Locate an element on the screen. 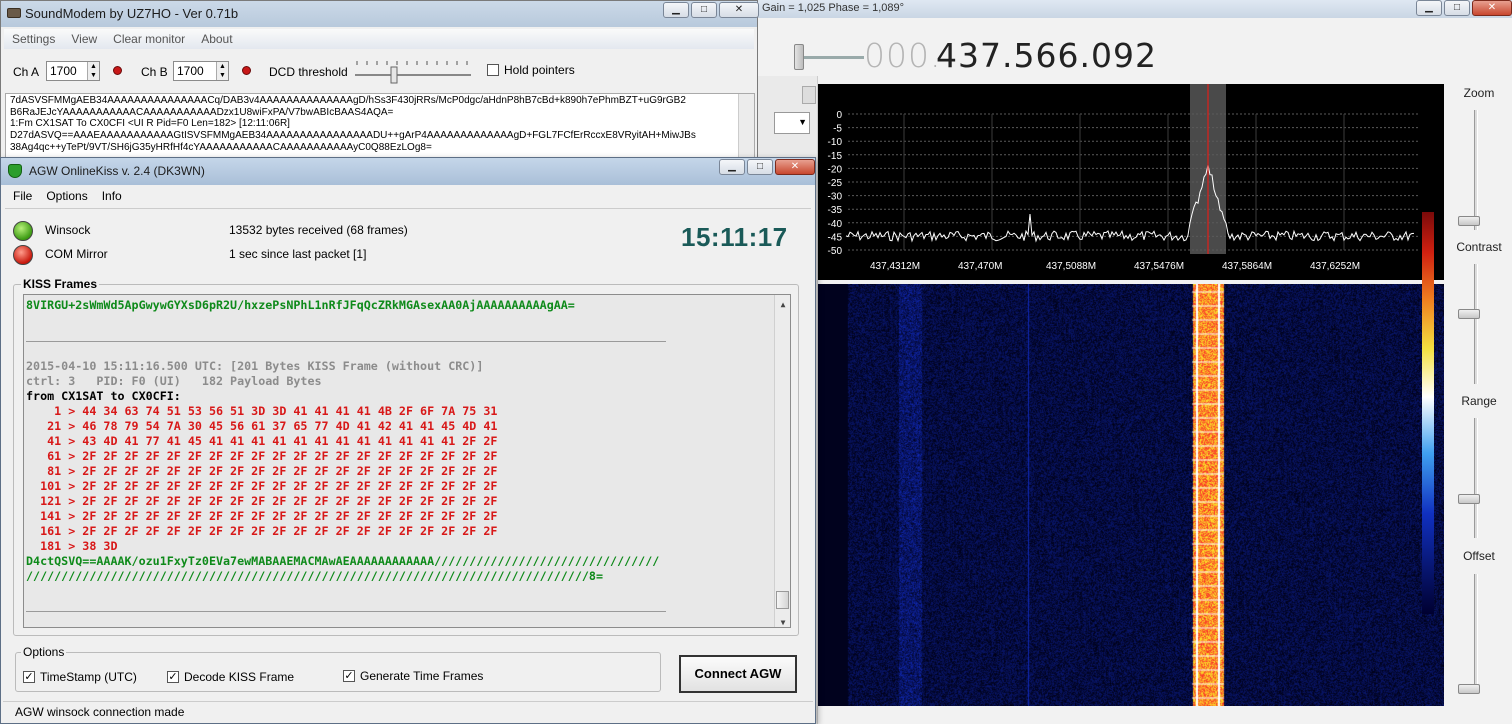 This screenshot has height=724, width=1512. menu-info: Info is located at coordinates (112, 196).